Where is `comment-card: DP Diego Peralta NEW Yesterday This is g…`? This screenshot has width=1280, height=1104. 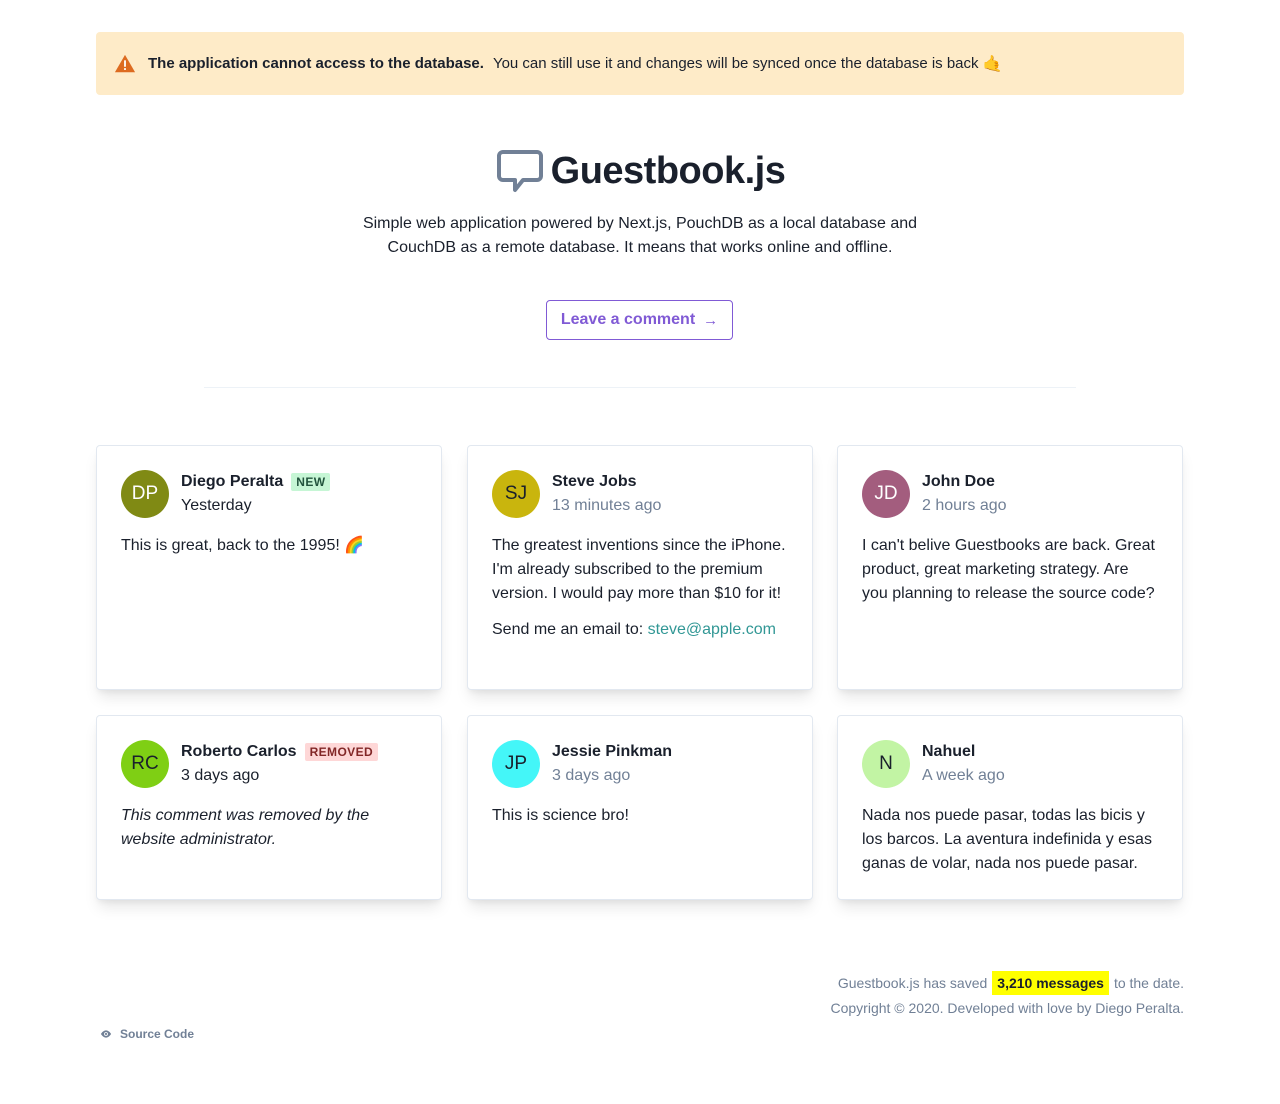
comment-card: DP Diego Peralta NEW Yesterday This is g… is located at coordinates (269, 567).